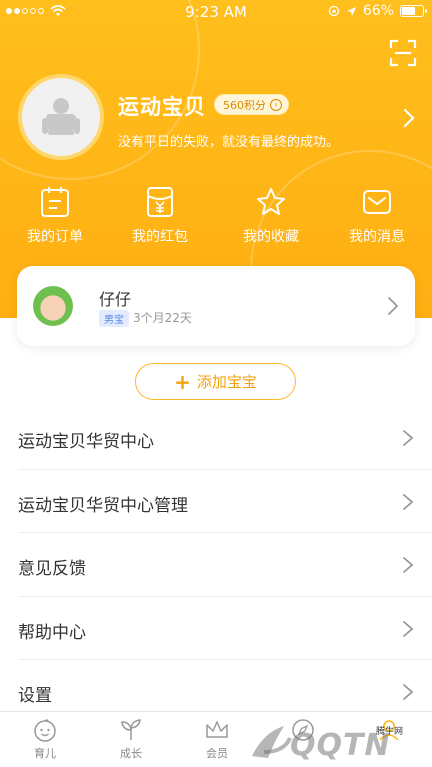 This screenshot has height=767, width=432. Describe the element at coordinates (53, 306) in the screenshot. I see `baby-avatar` at that location.